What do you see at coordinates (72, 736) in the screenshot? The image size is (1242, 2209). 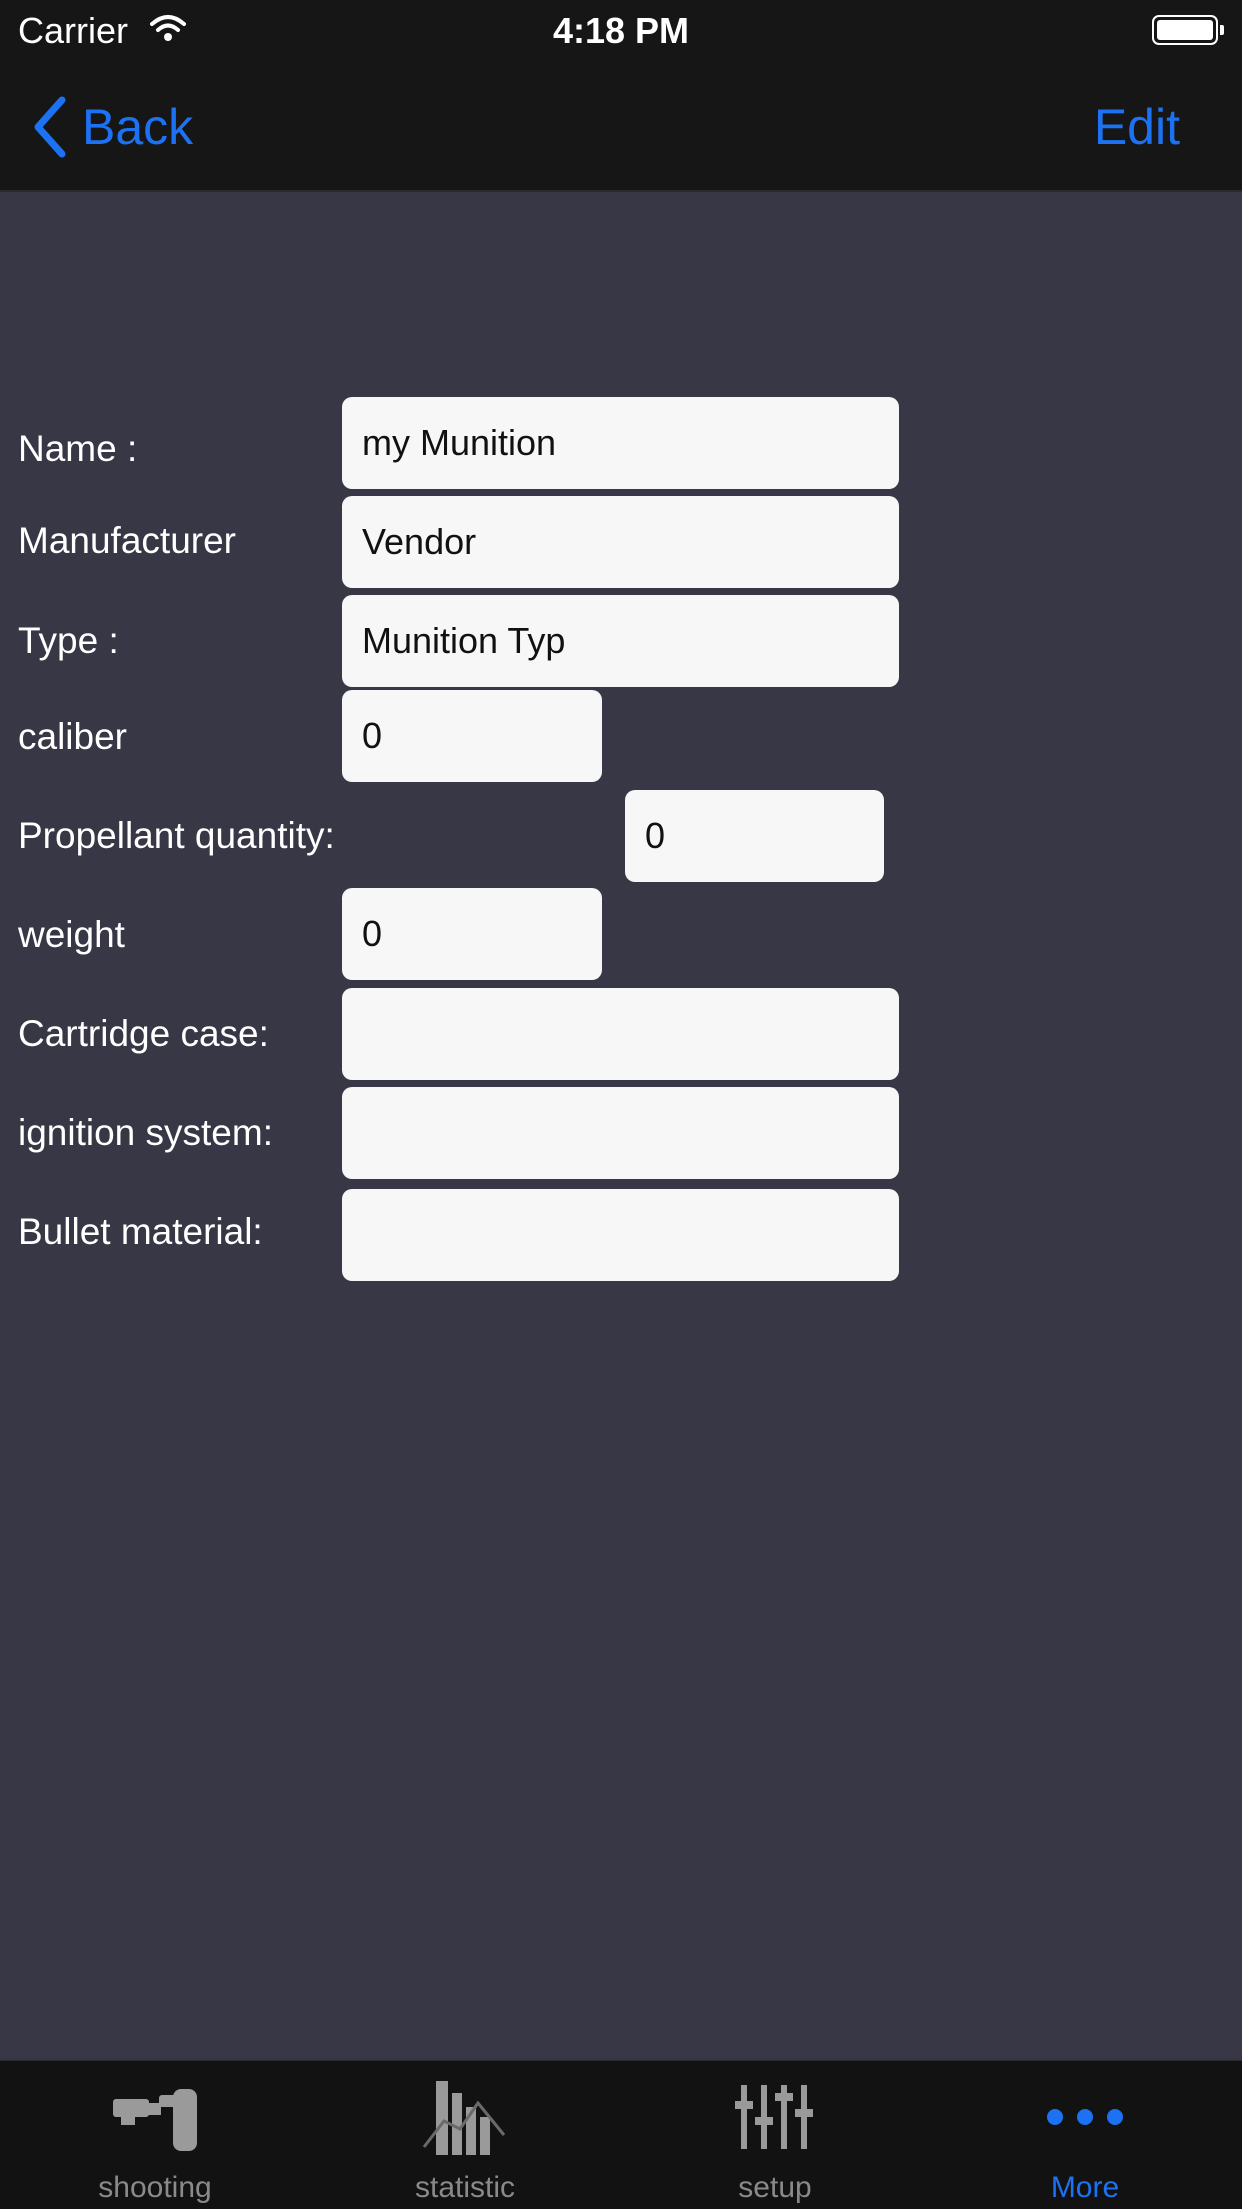 I see `caliber-label: caliber` at bounding box center [72, 736].